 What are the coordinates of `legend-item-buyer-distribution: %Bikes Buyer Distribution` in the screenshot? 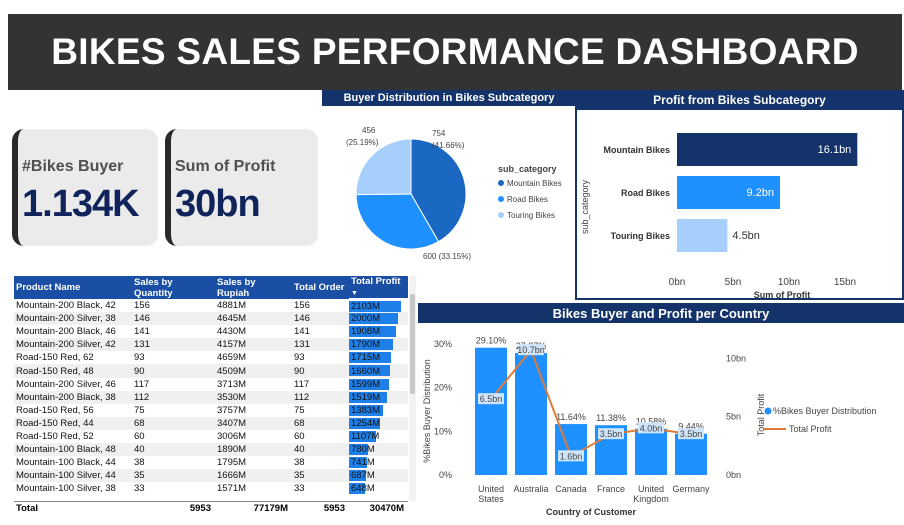 It's located at (820, 411).